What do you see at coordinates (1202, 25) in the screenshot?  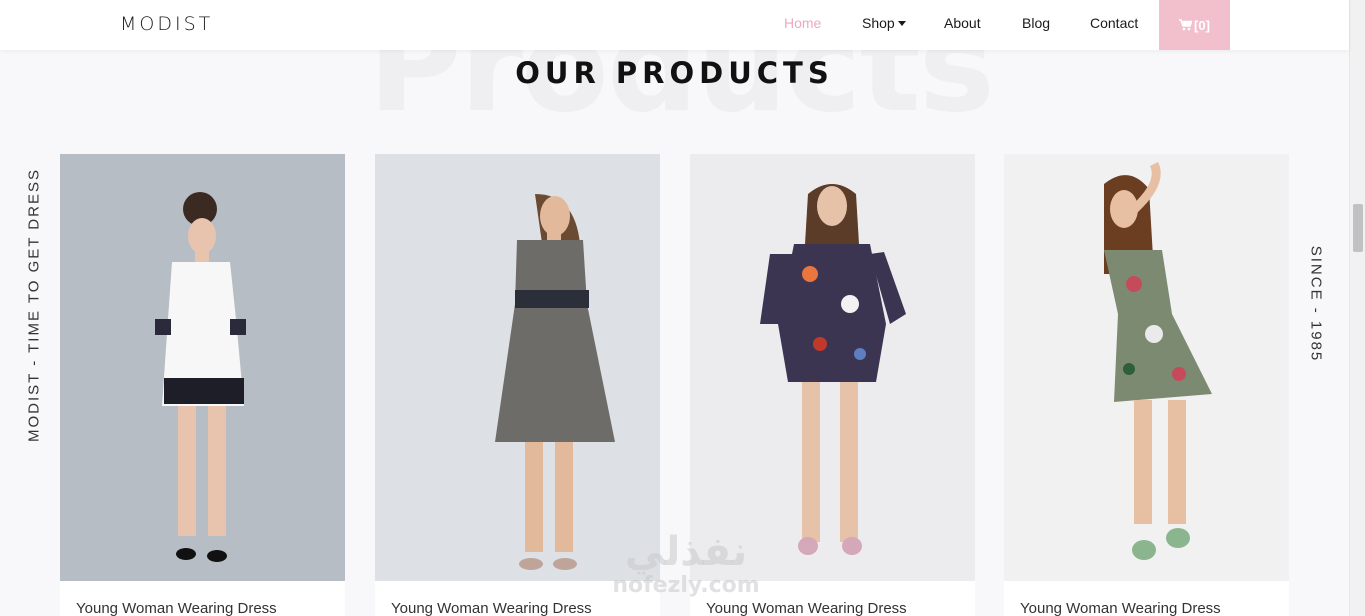 I see `cart-count: [0]` at bounding box center [1202, 25].